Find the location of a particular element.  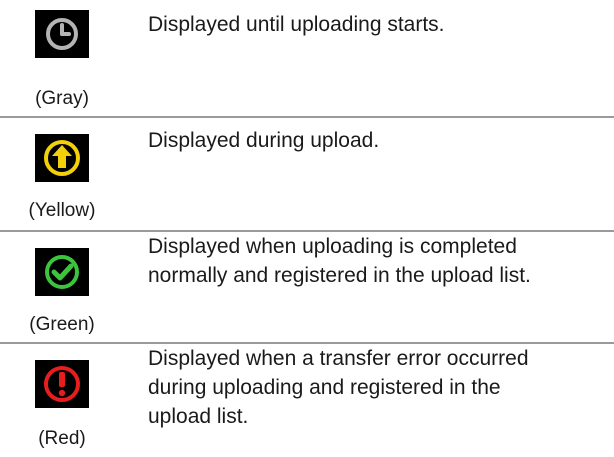

description-line: during uploading and registered in the is located at coordinates (324, 387).